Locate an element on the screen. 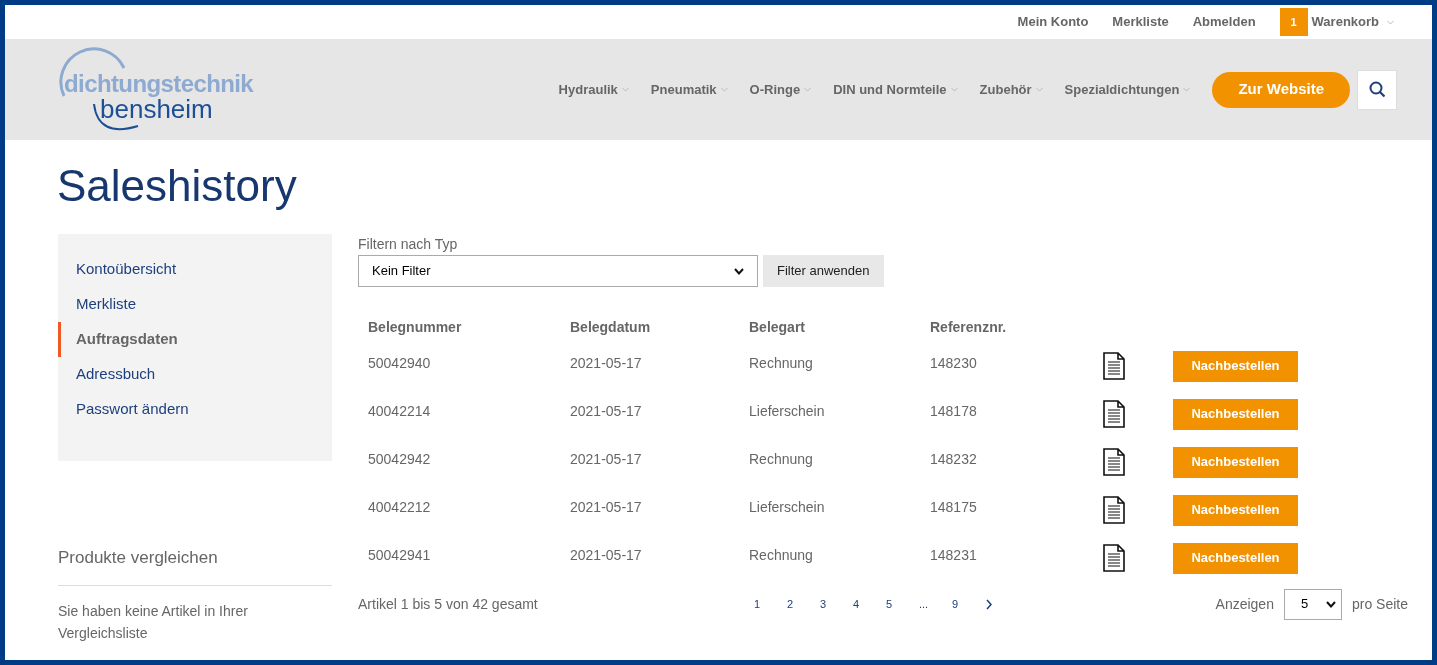  column-header: Belegart is located at coordinates (778, 327).